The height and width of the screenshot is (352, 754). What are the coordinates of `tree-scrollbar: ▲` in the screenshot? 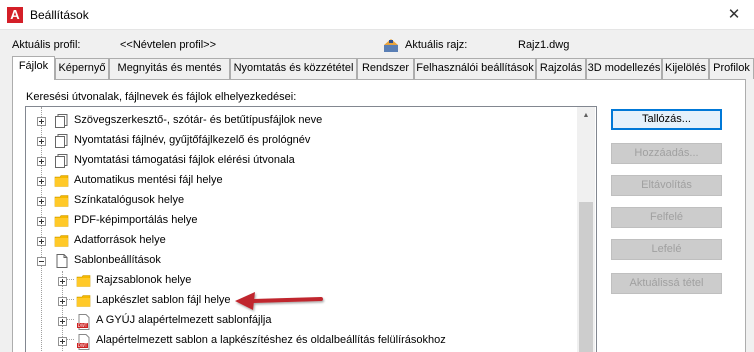 It's located at (586, 229).